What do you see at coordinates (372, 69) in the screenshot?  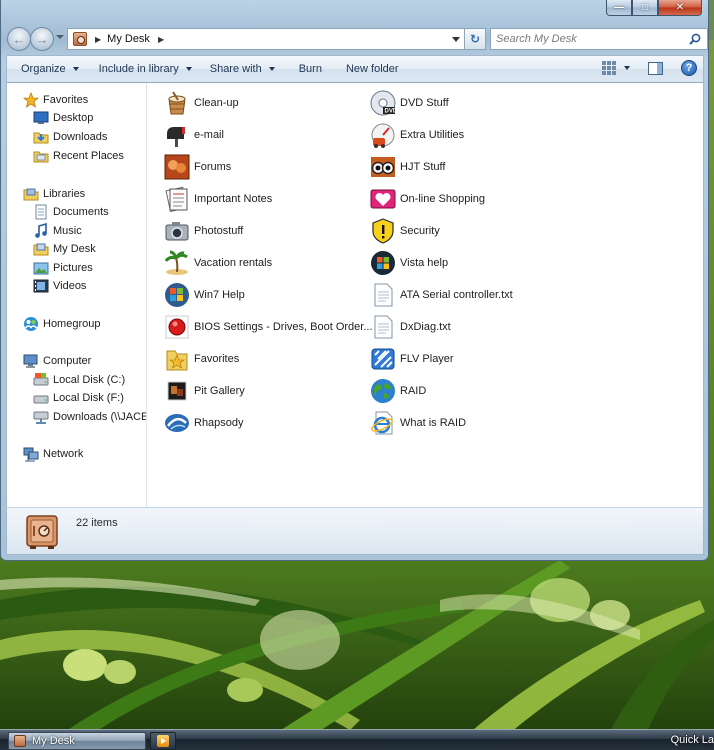 I see `new-folder-button: New folder` at bounding box center [372, 69].